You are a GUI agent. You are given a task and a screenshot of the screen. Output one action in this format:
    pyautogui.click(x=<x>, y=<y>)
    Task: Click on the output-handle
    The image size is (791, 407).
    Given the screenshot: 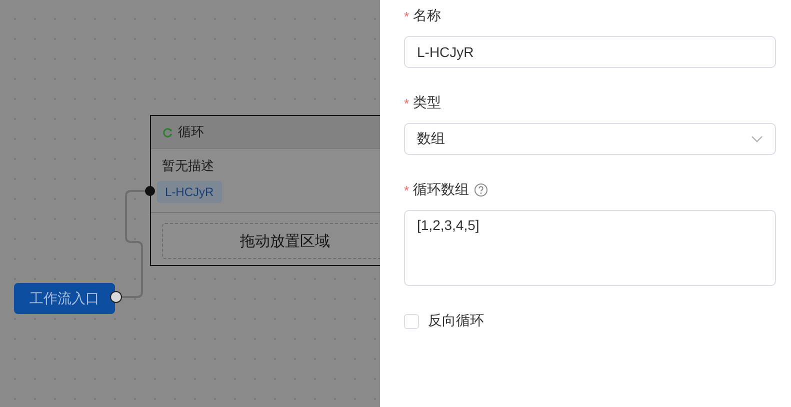 What is the action you would take?
    pyautogui.click(x=116, y=297)
    